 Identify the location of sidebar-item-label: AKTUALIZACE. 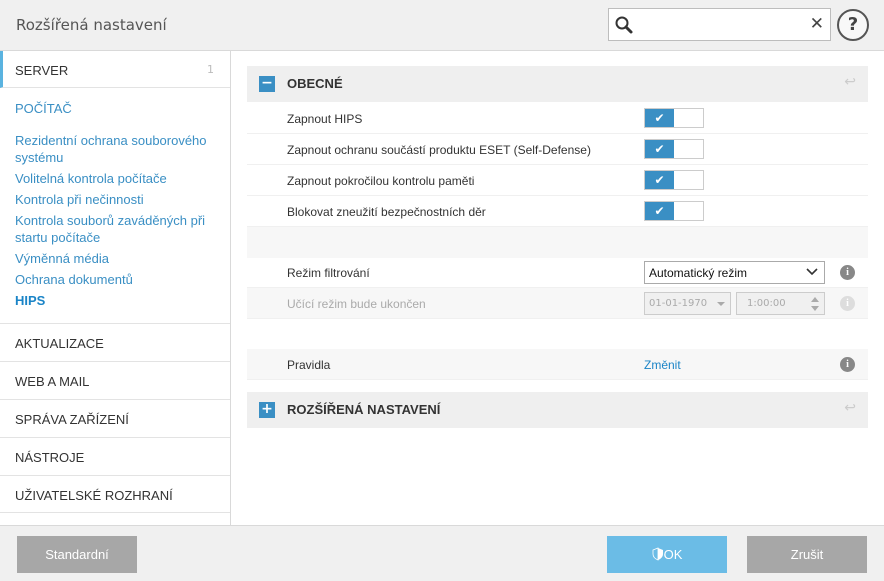
(59, 343).